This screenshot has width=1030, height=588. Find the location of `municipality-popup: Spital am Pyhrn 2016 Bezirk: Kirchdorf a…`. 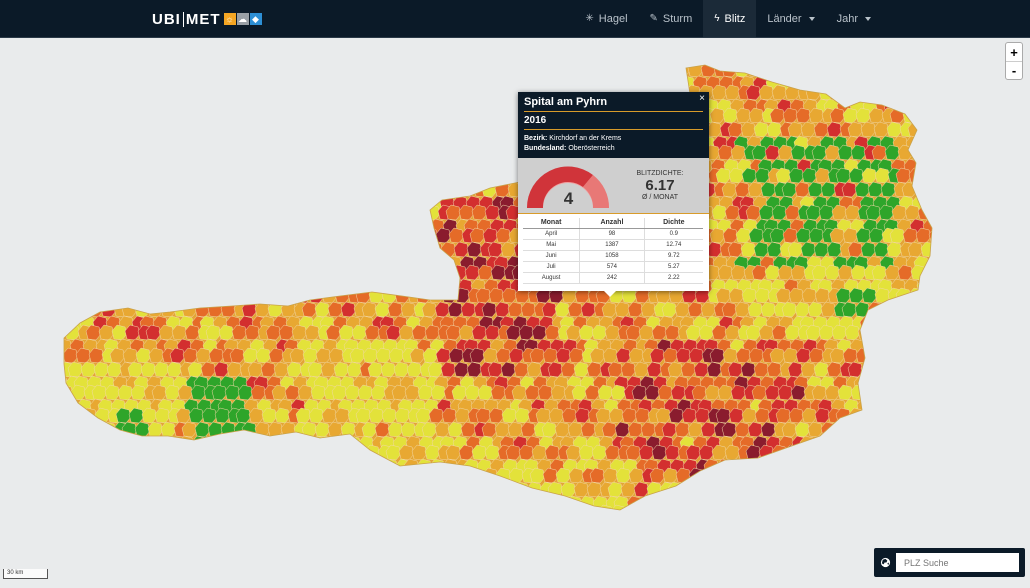

municipality-popup: Spital am Pyhrn 2016 Bezirk: Kirchdorf a… is located at coordinates (613, 191).